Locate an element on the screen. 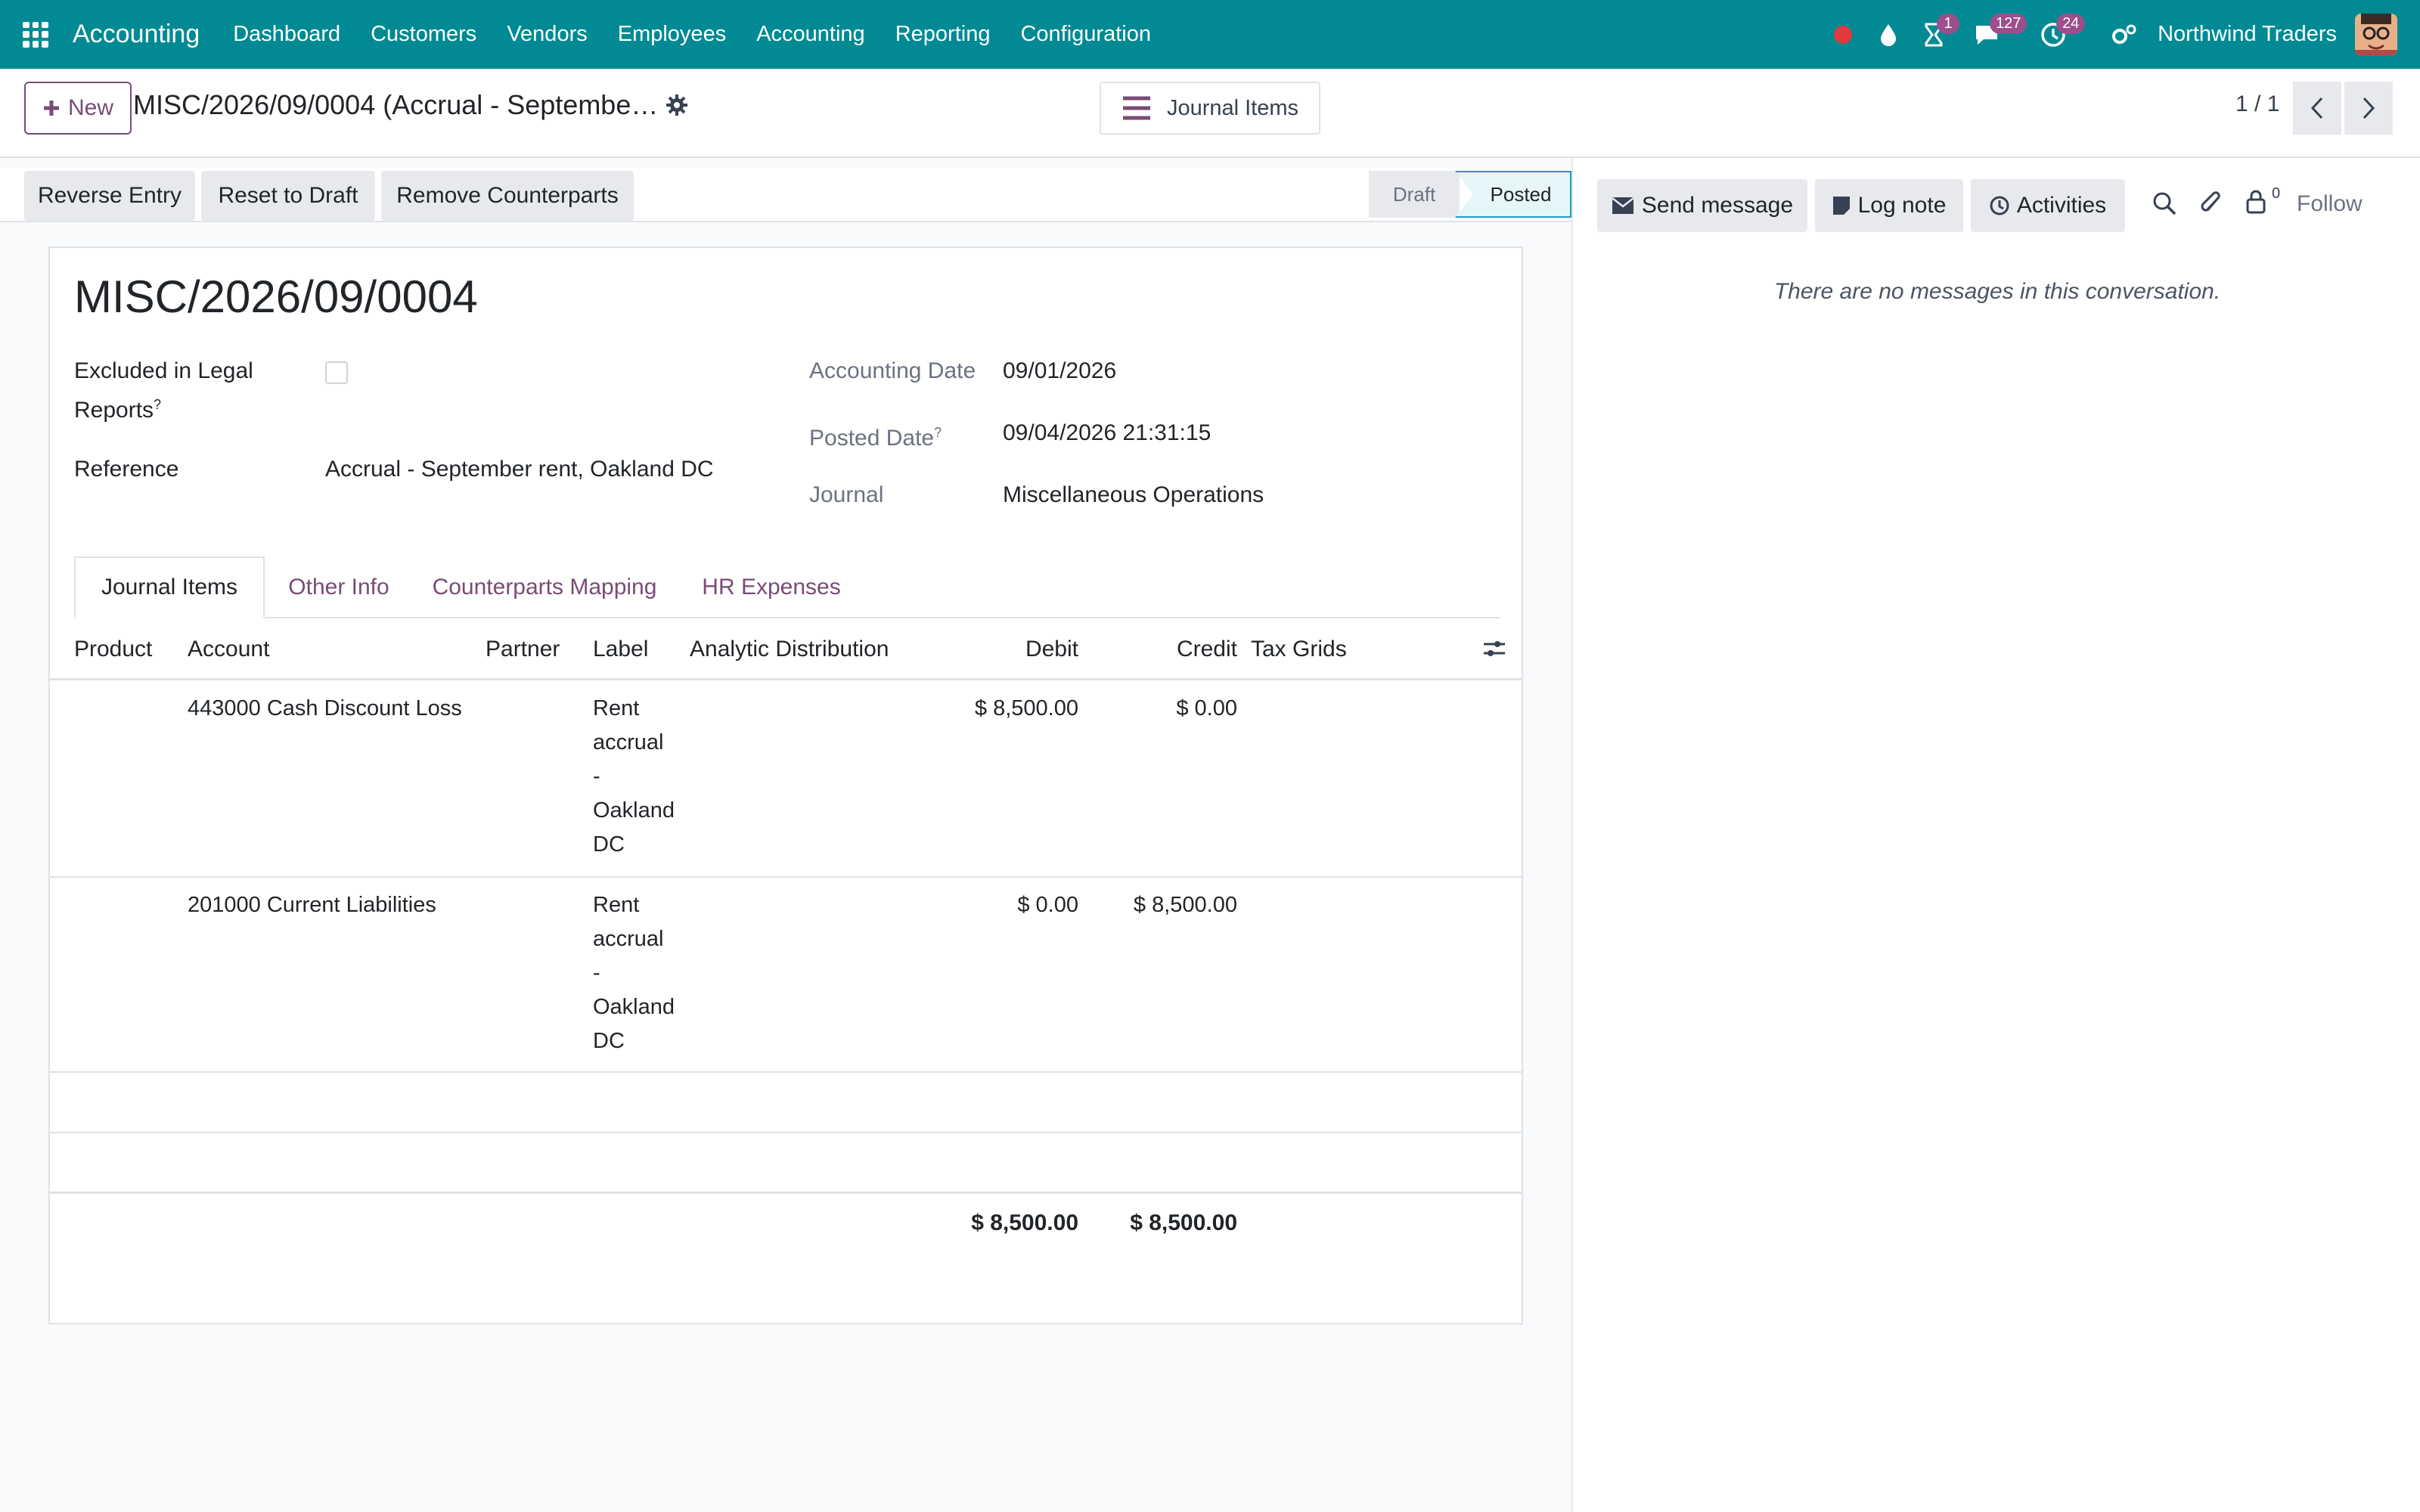 The height and width of the screenshot is (1512, 2420). lock-followers-icon is located at coordinates (2256, 203).